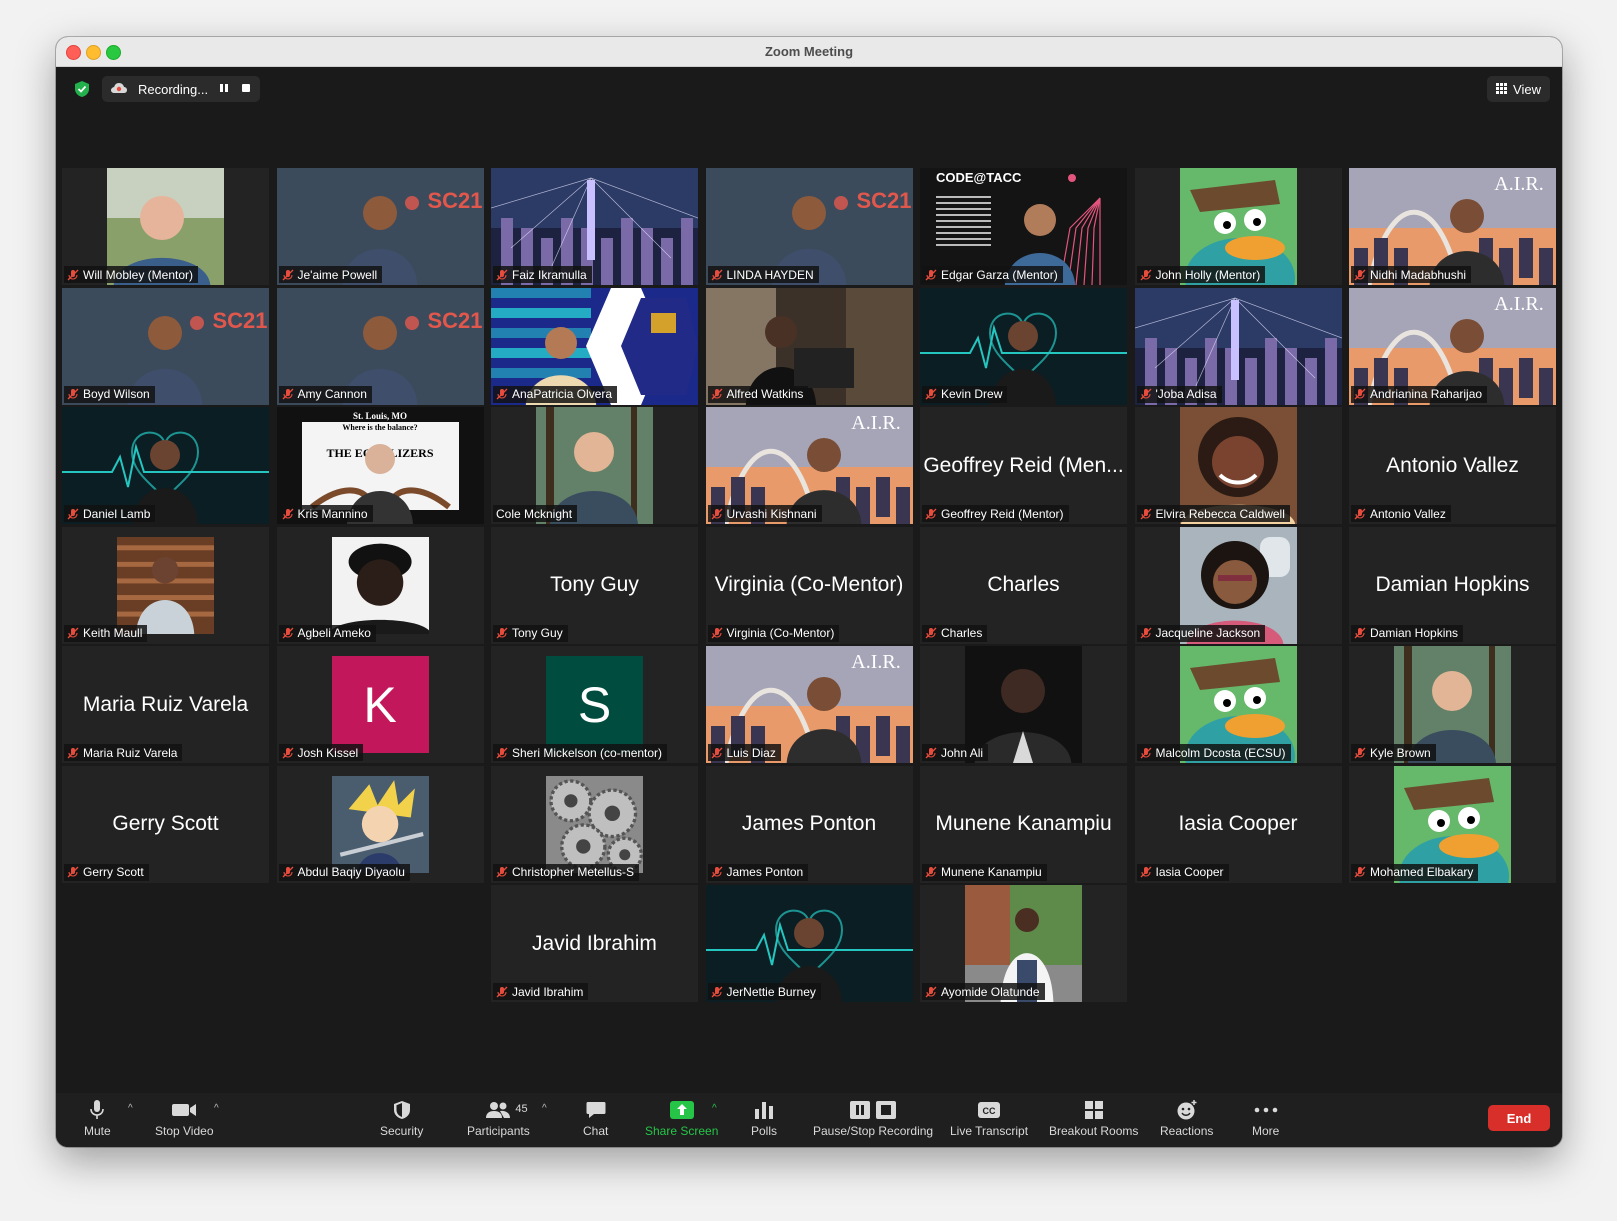 This screenshot has height=1221, width=1617. I want to click on chat-button: Chat, so click(595, 1117).